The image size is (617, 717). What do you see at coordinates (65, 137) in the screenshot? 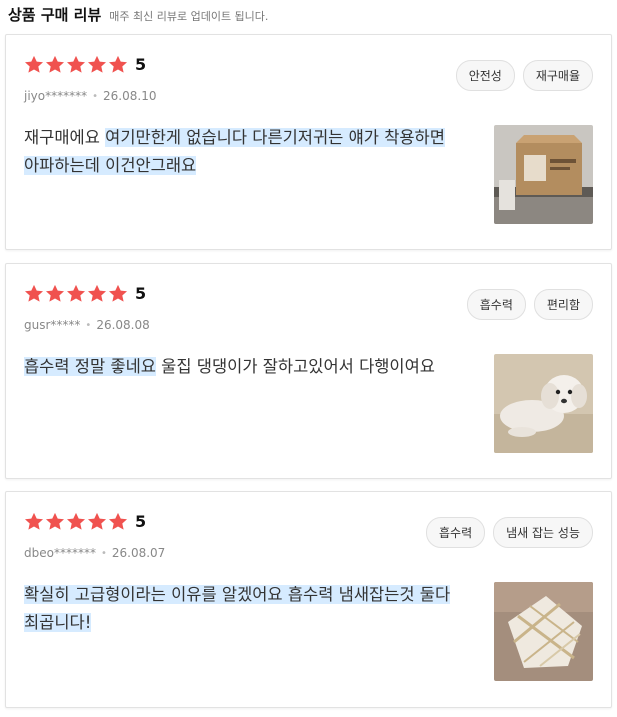
I see `review-text-plain: 재구매에요` at bounding box center [65, 137].